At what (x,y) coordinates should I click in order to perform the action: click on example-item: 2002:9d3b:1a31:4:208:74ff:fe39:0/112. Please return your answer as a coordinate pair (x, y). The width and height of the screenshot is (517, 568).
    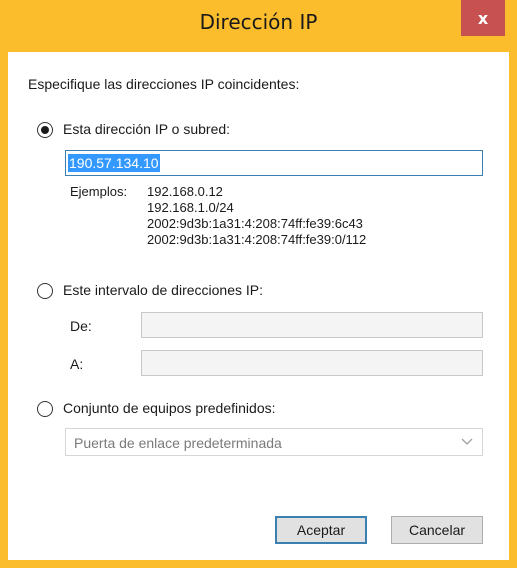
    Looking at the image, I should click on (257, 239).